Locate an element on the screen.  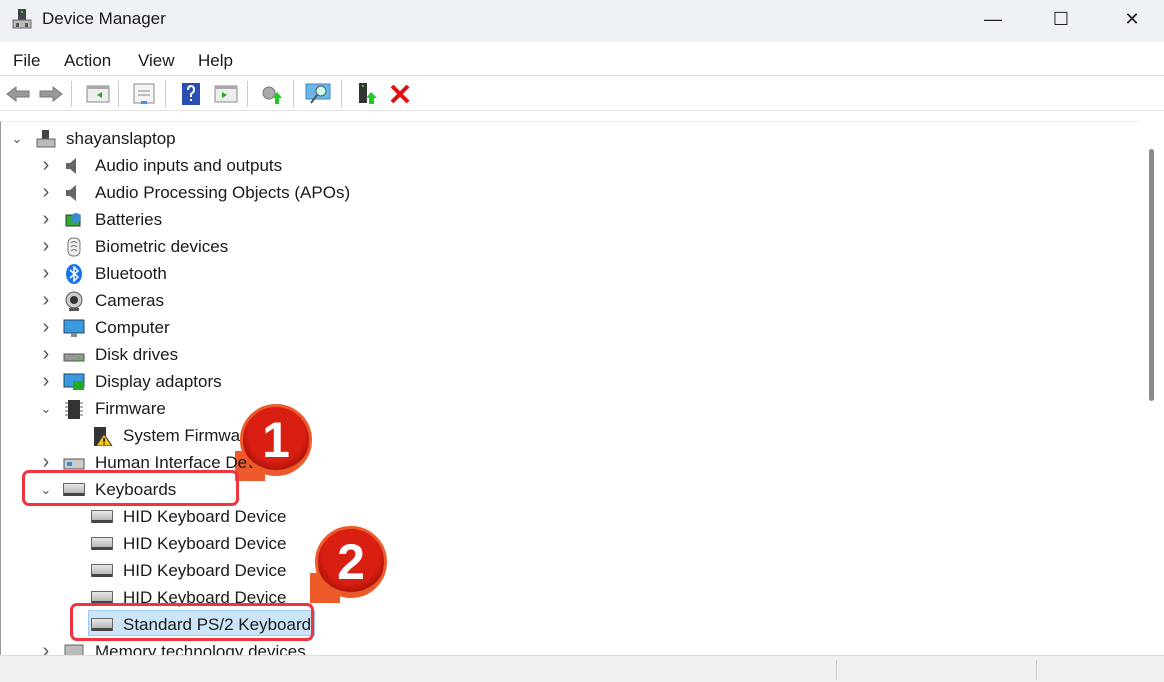
action-pane-icon is located at coordinates (226, 94).